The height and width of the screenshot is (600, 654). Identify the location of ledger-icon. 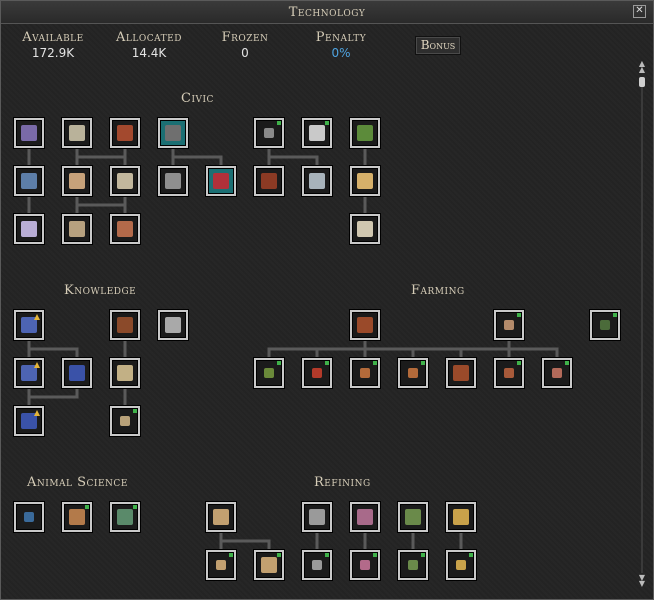
(77, 133).